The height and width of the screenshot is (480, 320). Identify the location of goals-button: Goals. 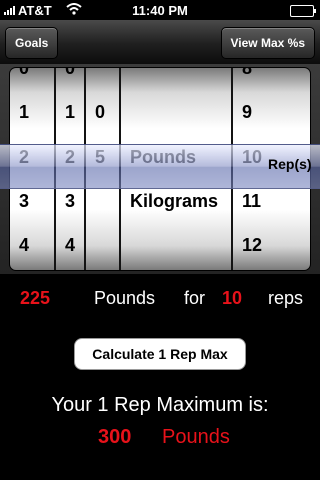
(32, 43).